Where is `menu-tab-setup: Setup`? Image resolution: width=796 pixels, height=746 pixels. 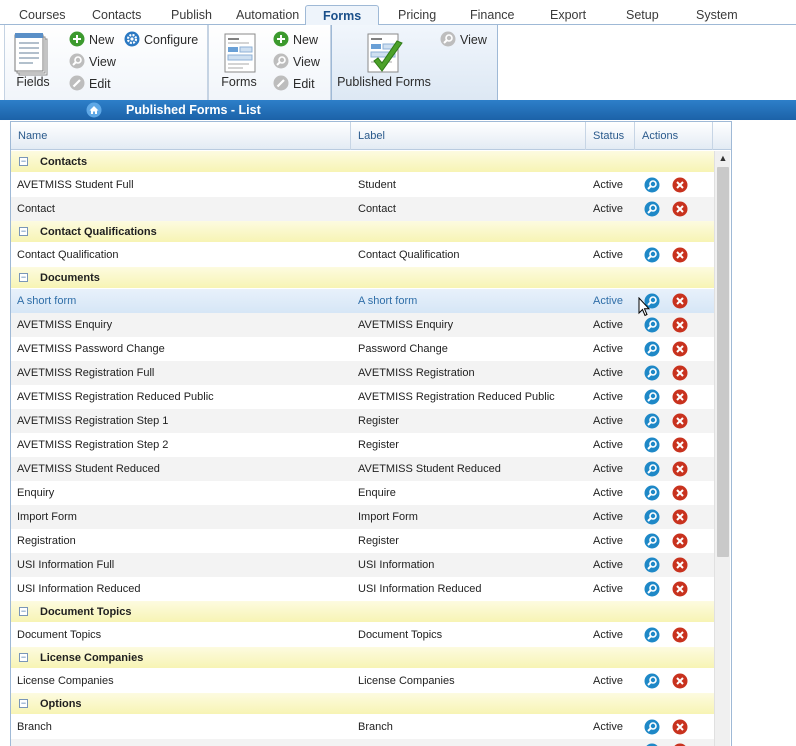
menu-tab-setup: Setup is located at coordinates (642, 15).